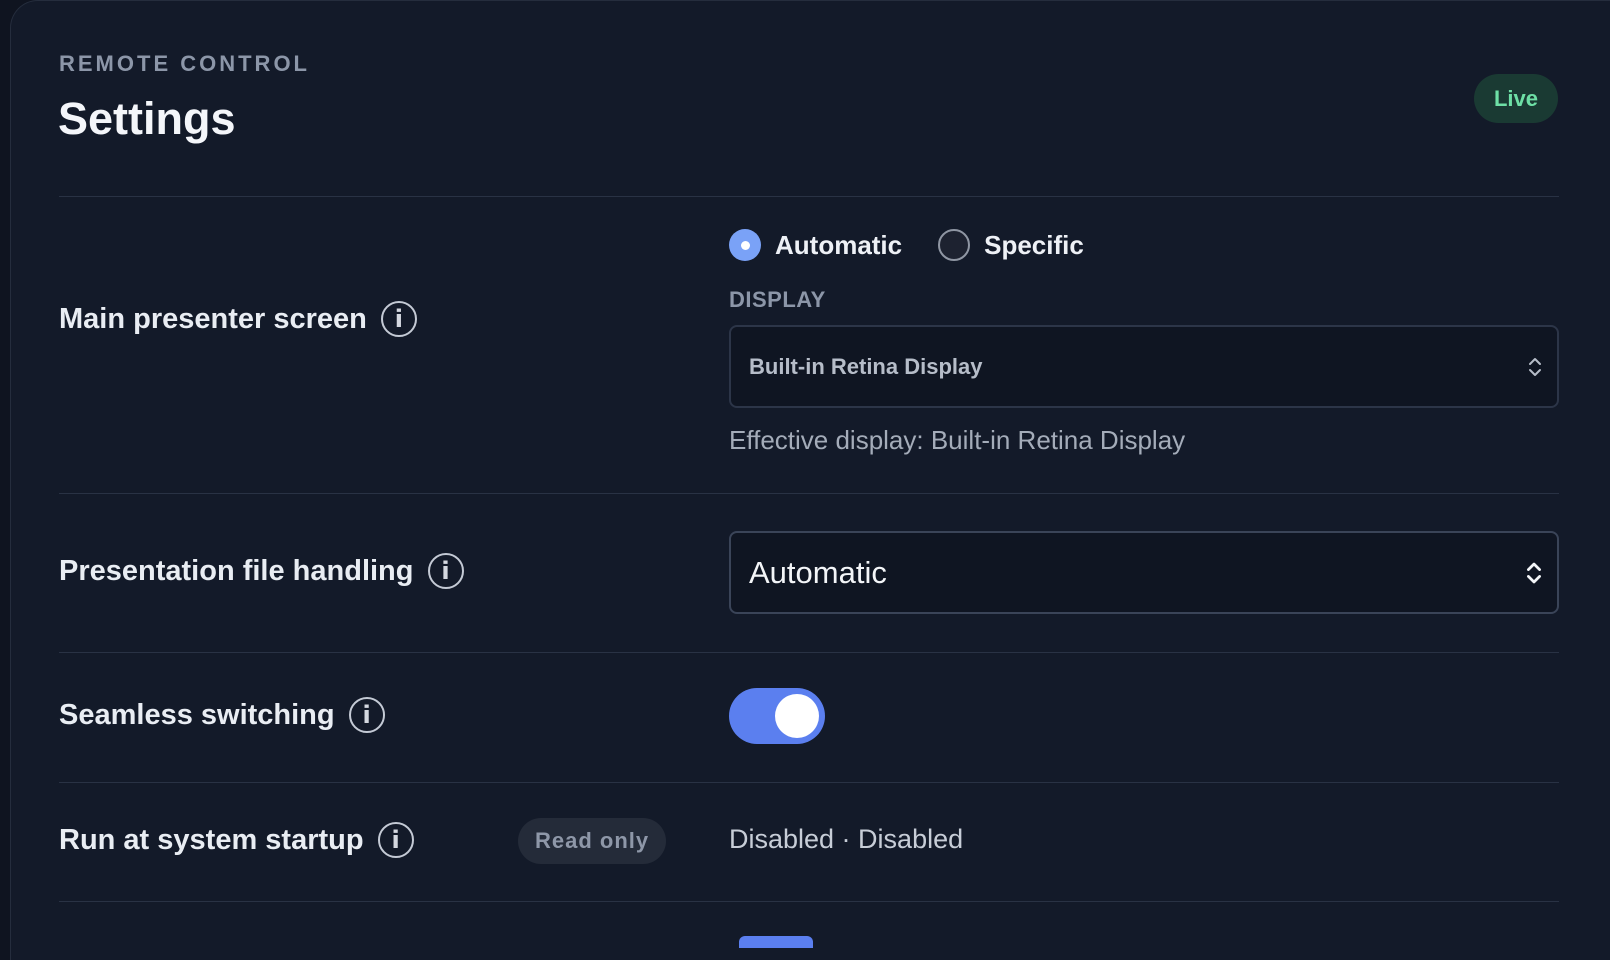  I want to click on presentation-file-handling-label: Presentation file handling, so click(236, 570).